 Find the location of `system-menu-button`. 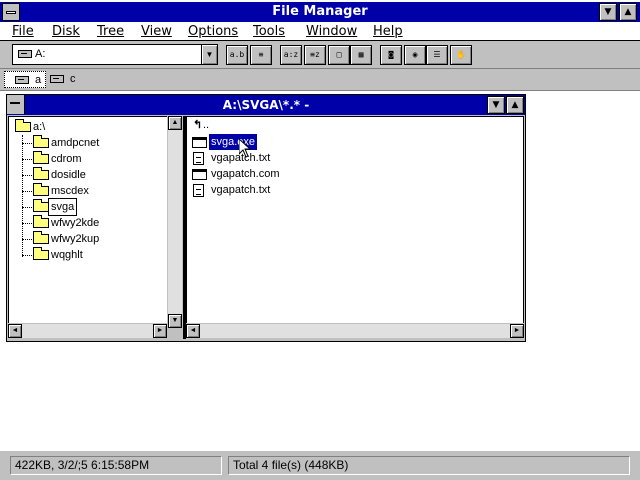

system-menu-button is located at coordinates (11, 12).